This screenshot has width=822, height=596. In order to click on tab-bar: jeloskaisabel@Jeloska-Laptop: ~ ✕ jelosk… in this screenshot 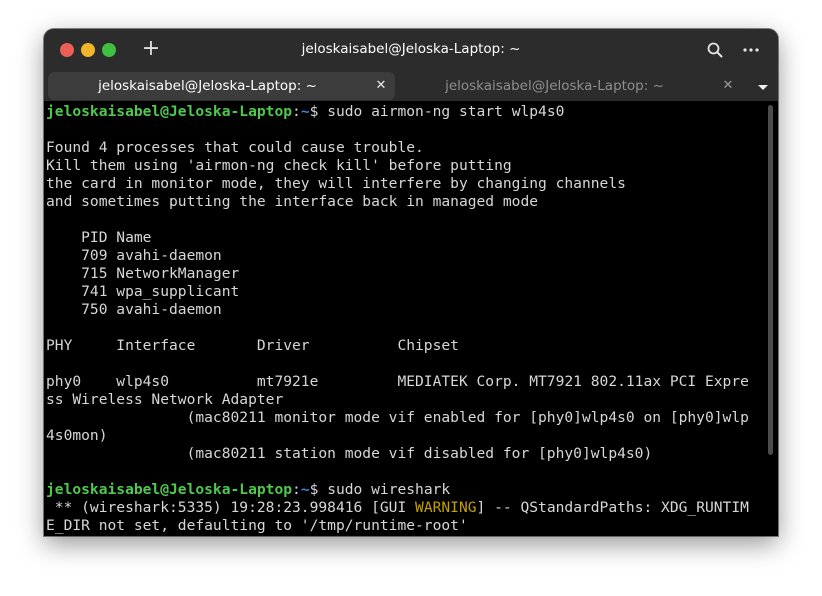, I will do `click(411, 86)`.